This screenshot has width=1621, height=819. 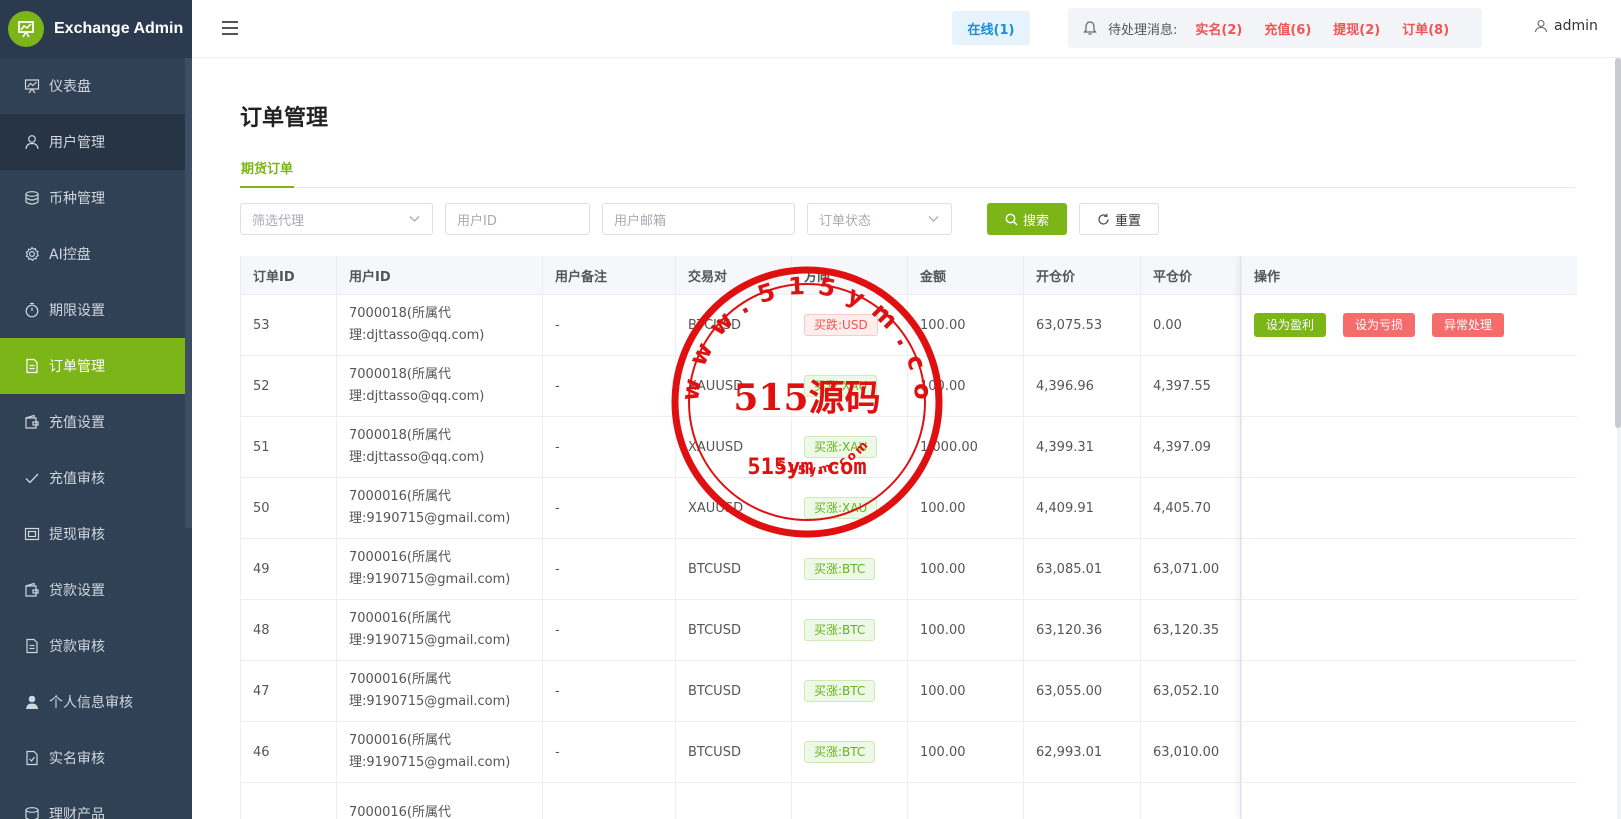 I want to click on sidebar-item-0: 仪表盘, so click(x=96, y=86).